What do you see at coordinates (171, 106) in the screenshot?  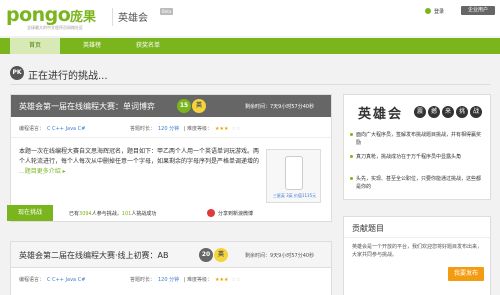 I see `contest-header: 英雄会第一届在线编程大赛：单词博弈 15 英 剩余时间：7天9小时57分40秒` at bounding box center [171, 106].